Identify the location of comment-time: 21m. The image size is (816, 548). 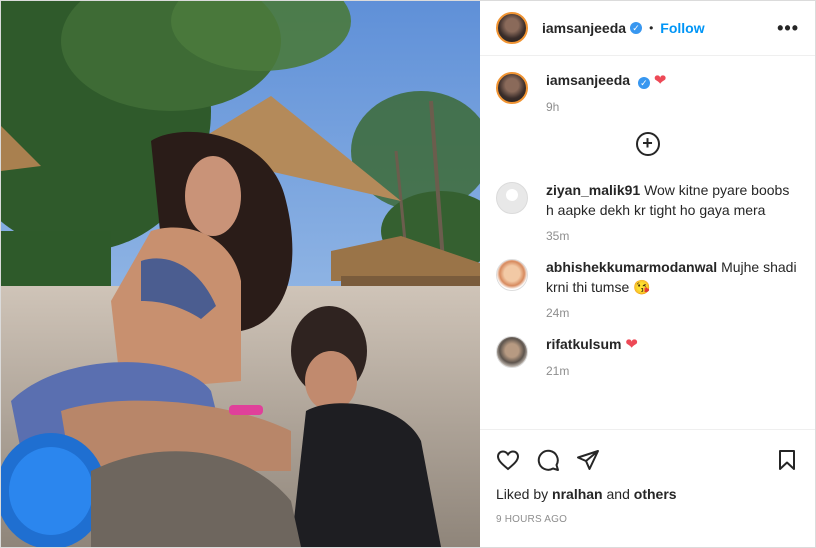
(592, 371).